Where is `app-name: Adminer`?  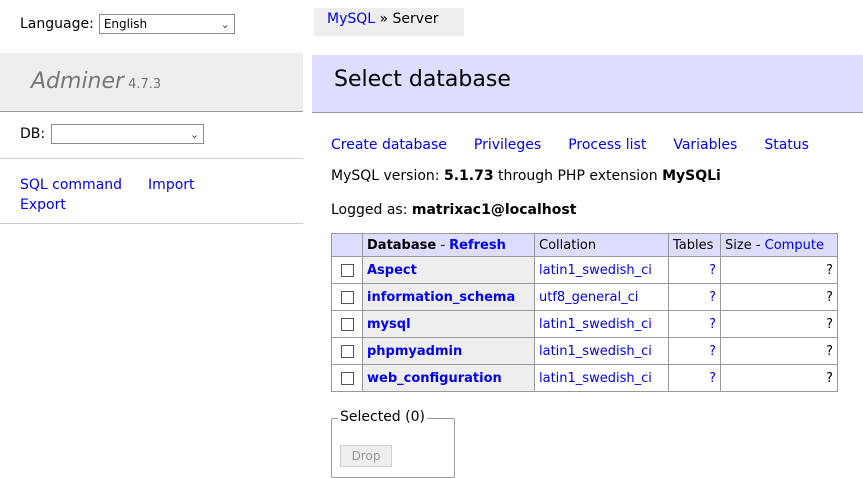 app-name: Adminer is located at coordinates (77, 81).